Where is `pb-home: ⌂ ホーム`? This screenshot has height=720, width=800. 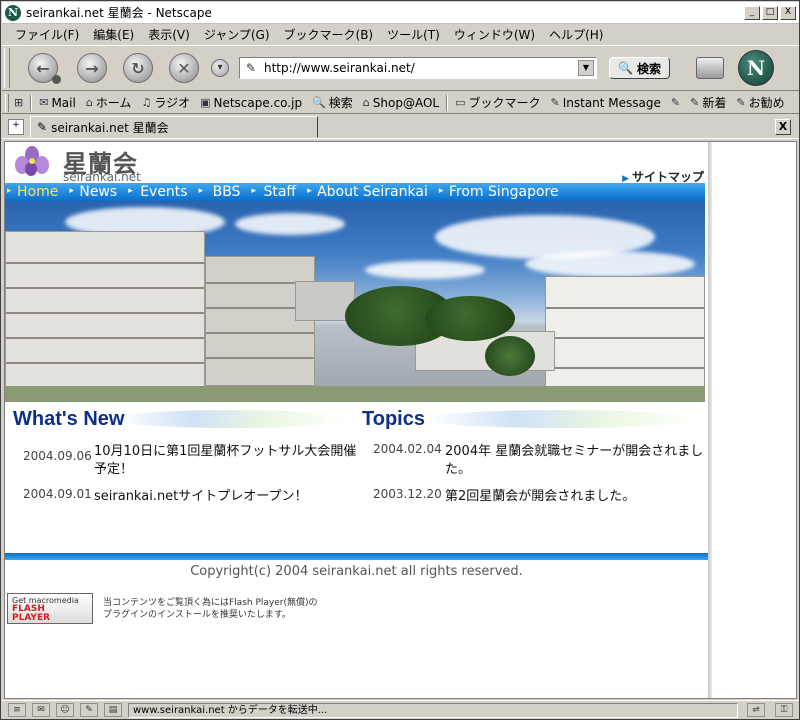 pb-home: ⌂ ホーム is located at coordinates (109, 102).